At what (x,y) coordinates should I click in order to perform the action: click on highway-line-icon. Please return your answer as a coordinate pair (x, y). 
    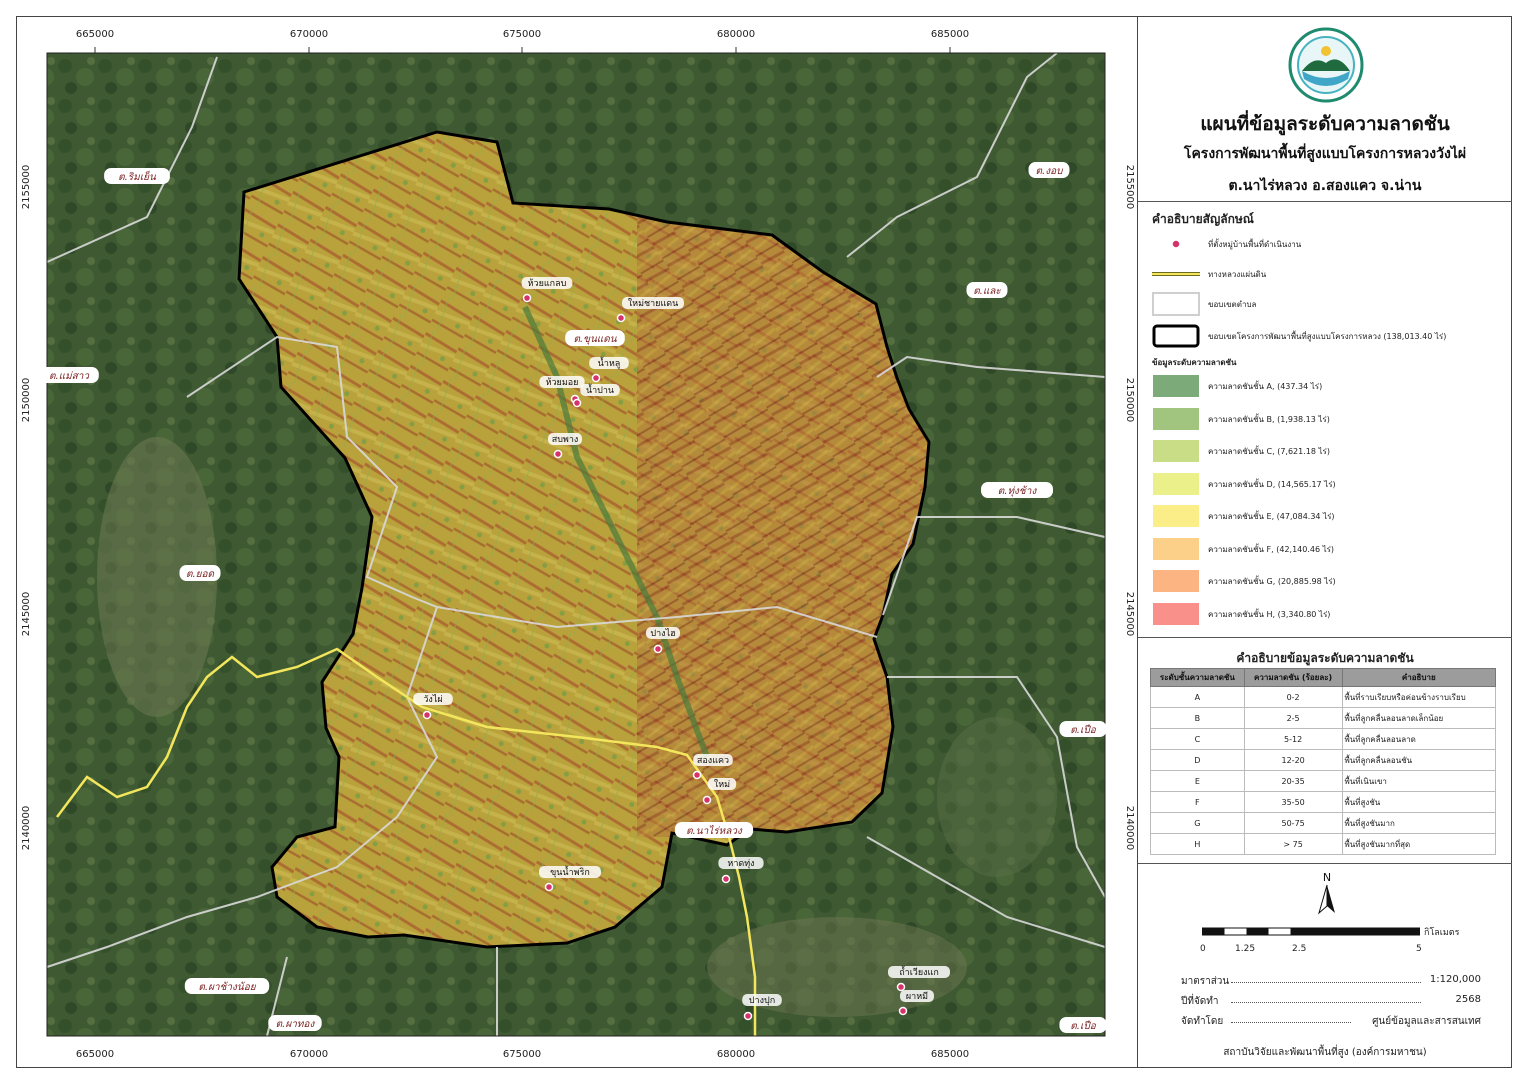
    Looking at the image, I should click on (1176, 274).